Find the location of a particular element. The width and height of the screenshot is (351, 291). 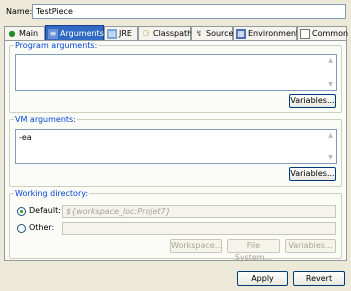

program-arguments-label: Program arguments: is located at coordinates (56, 45).